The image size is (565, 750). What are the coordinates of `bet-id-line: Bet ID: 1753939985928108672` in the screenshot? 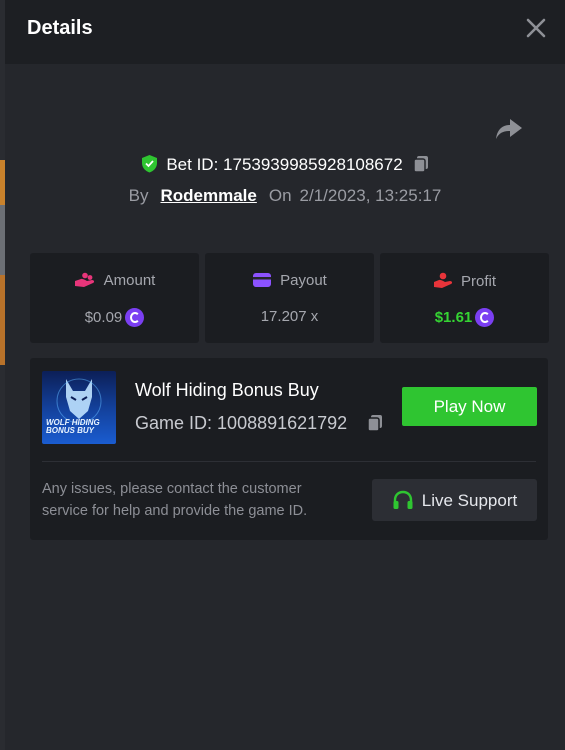 It's located at (285, 164).